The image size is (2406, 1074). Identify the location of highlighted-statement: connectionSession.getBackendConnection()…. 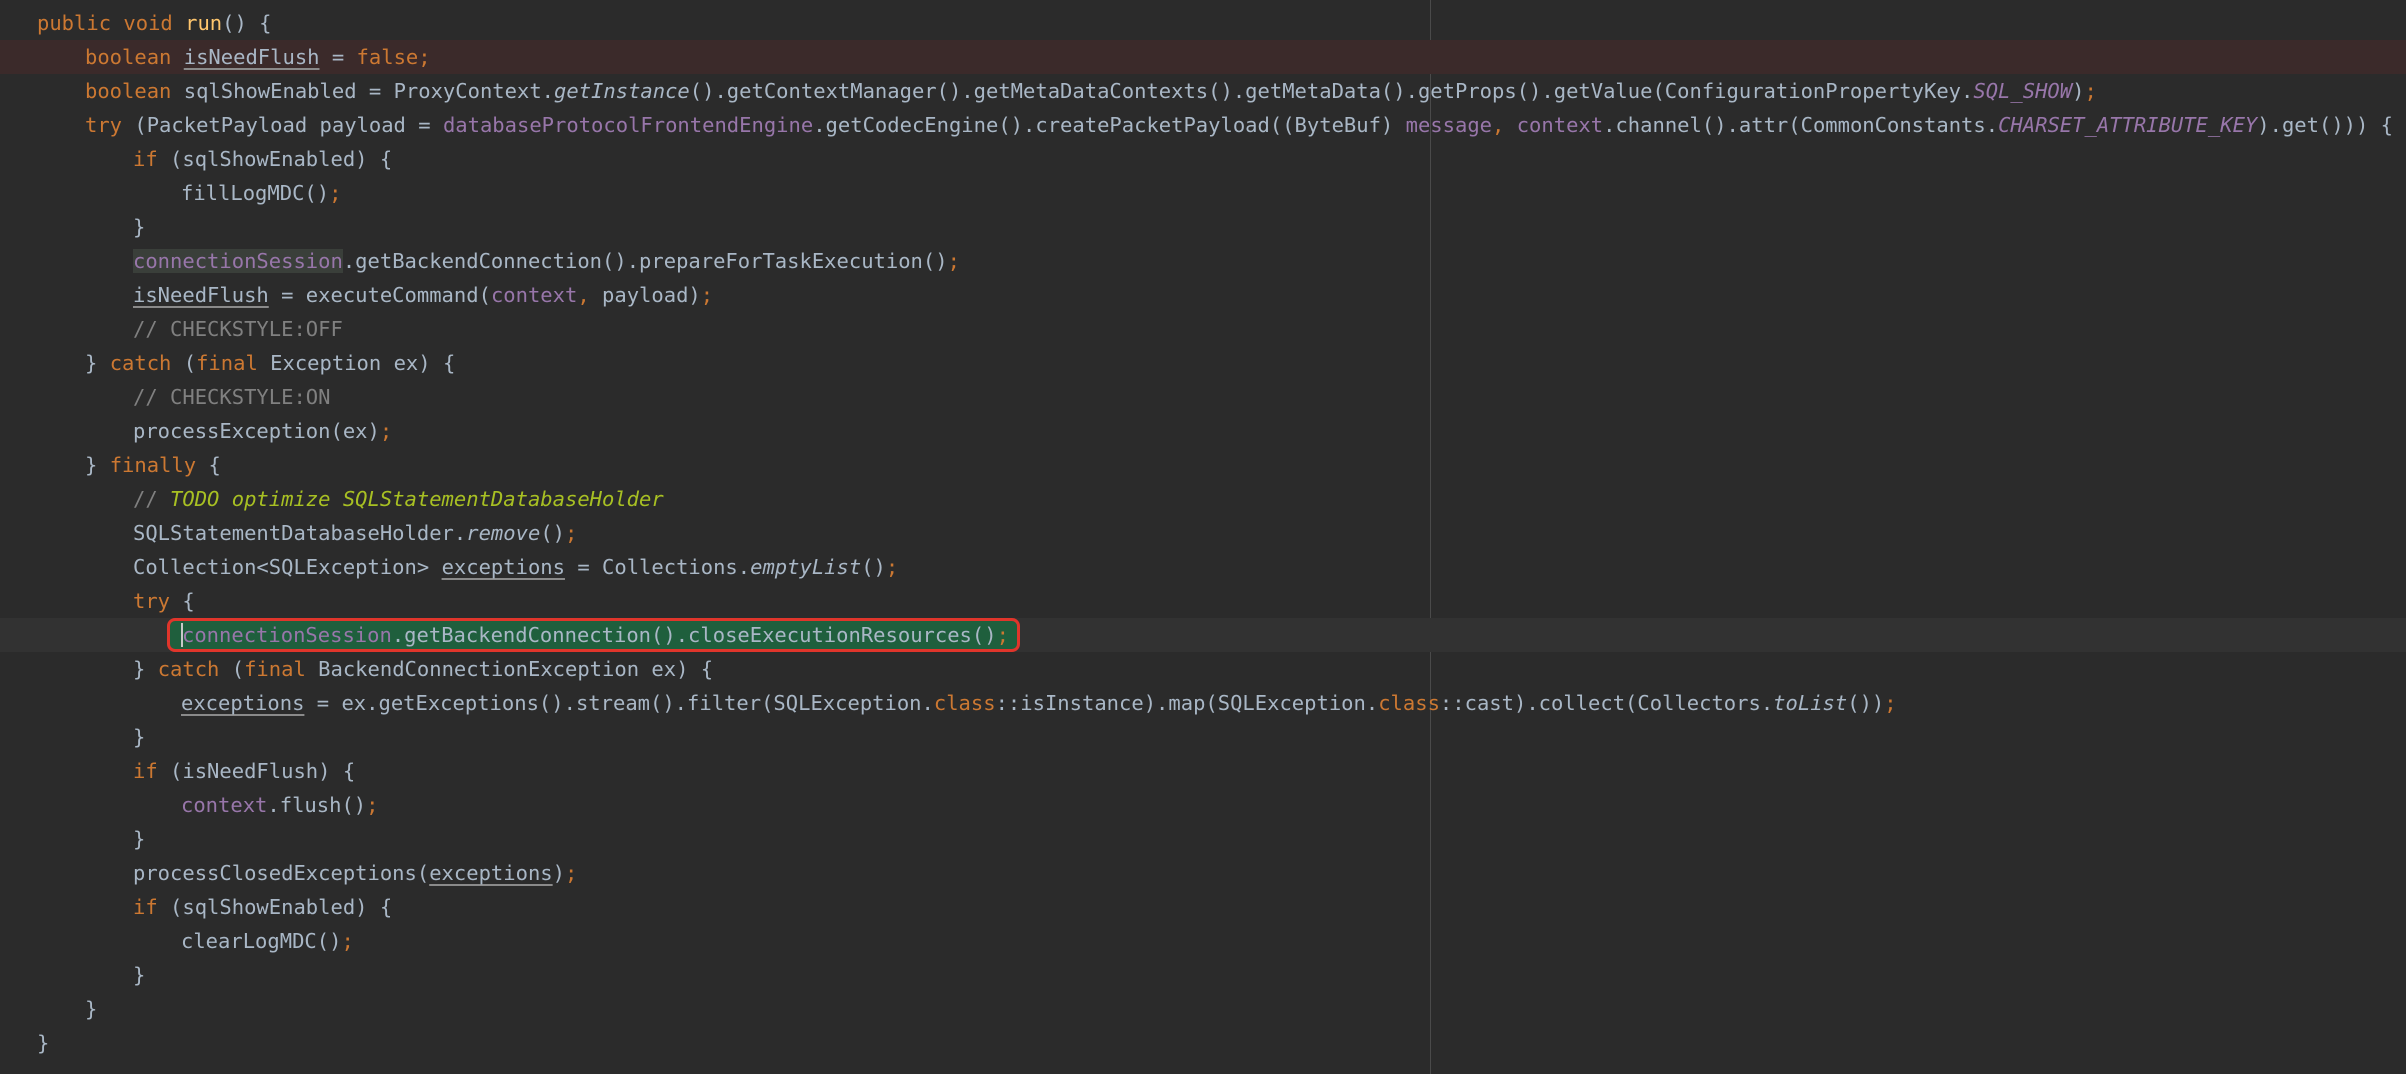
(593, 635).